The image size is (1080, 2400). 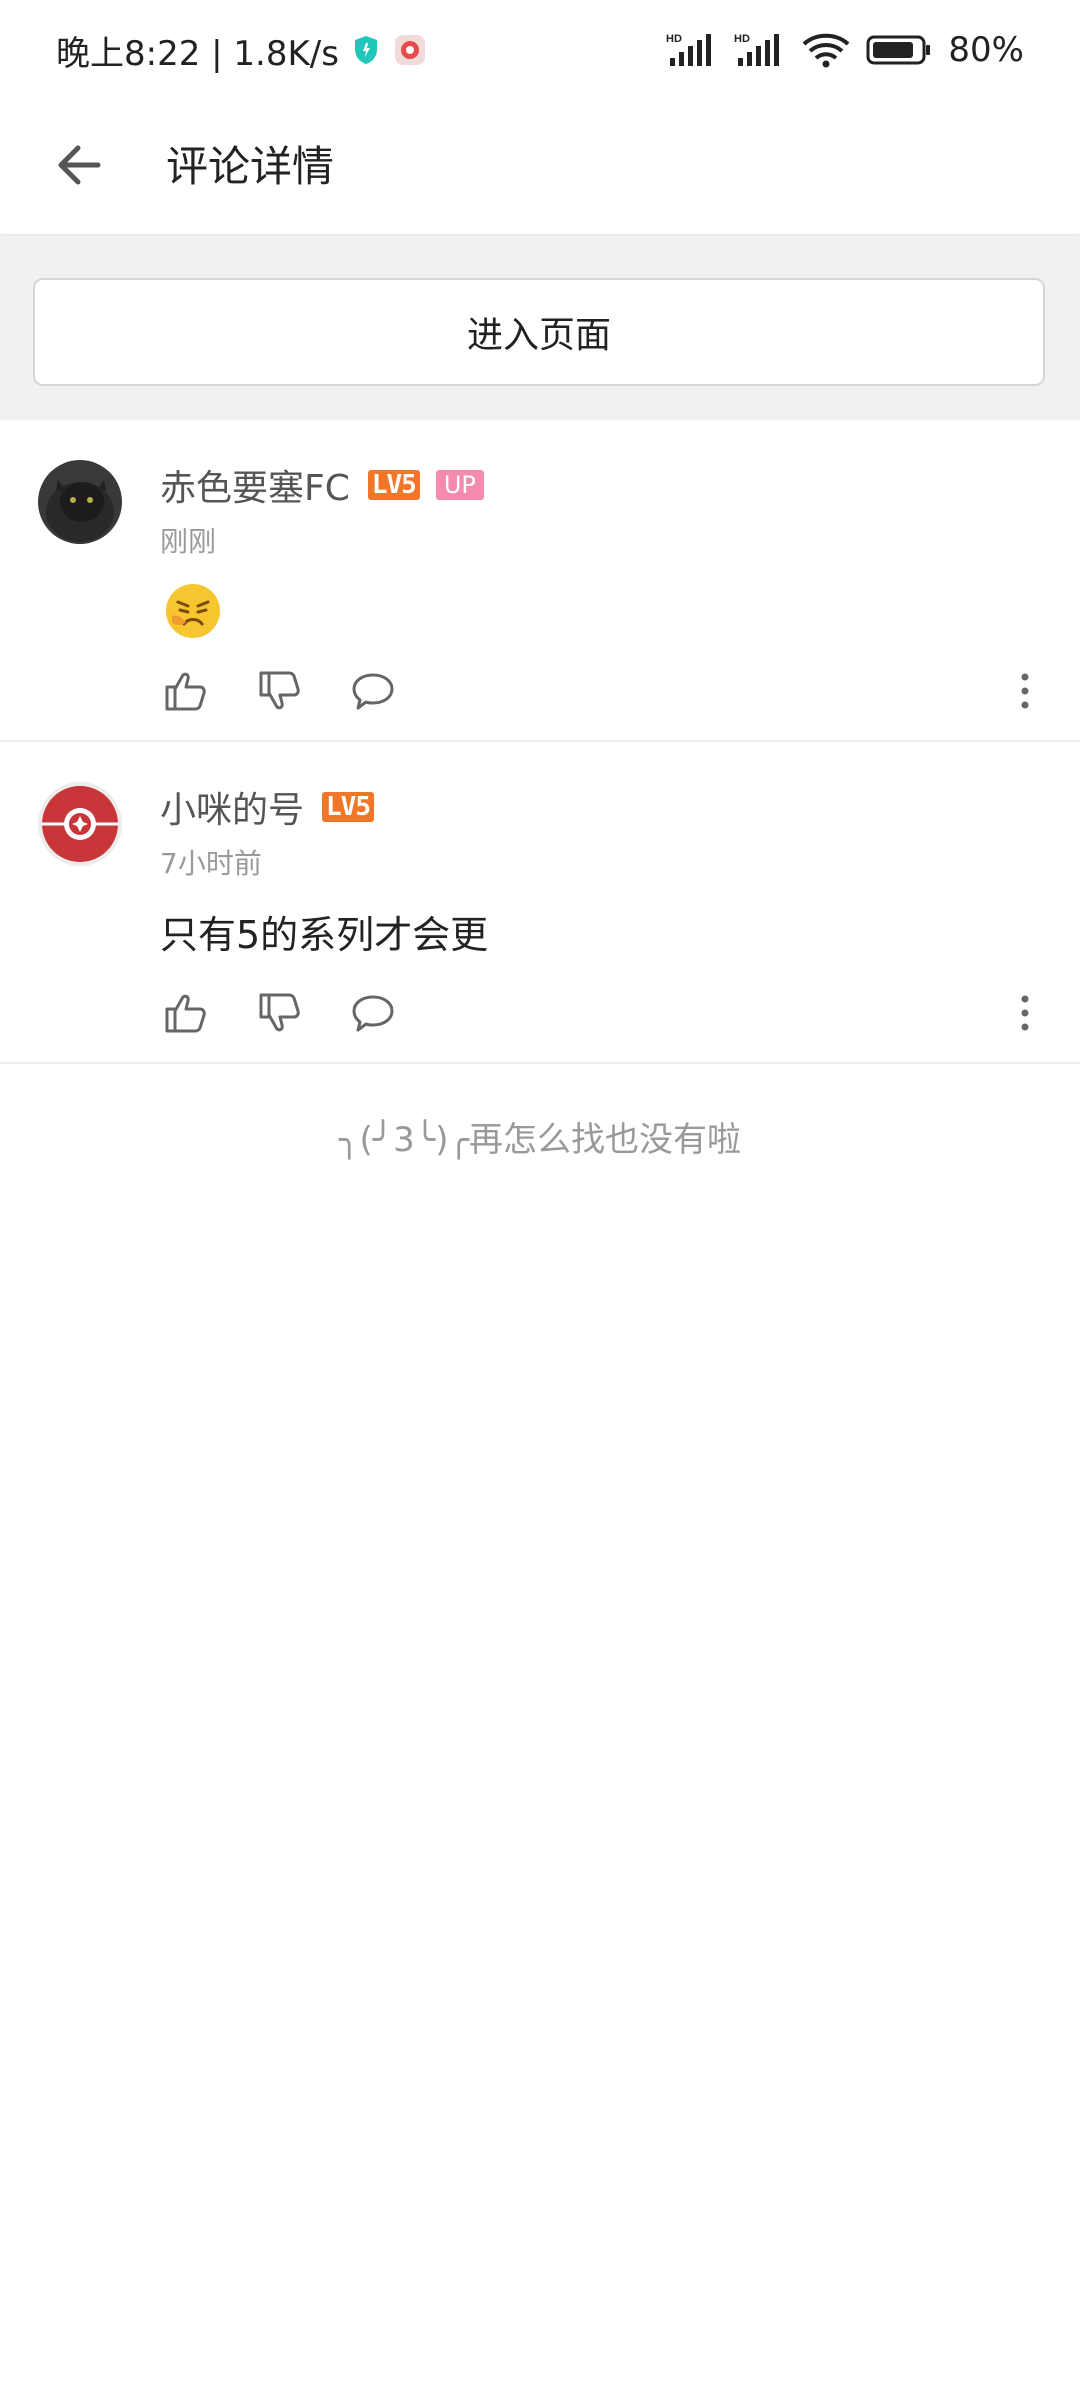 What do you see at coordinates (197, 53) in the screenshot?
I see `status-time-speed: 晚上8:22 | 1.8K/s` at bounding box center [197, 53].